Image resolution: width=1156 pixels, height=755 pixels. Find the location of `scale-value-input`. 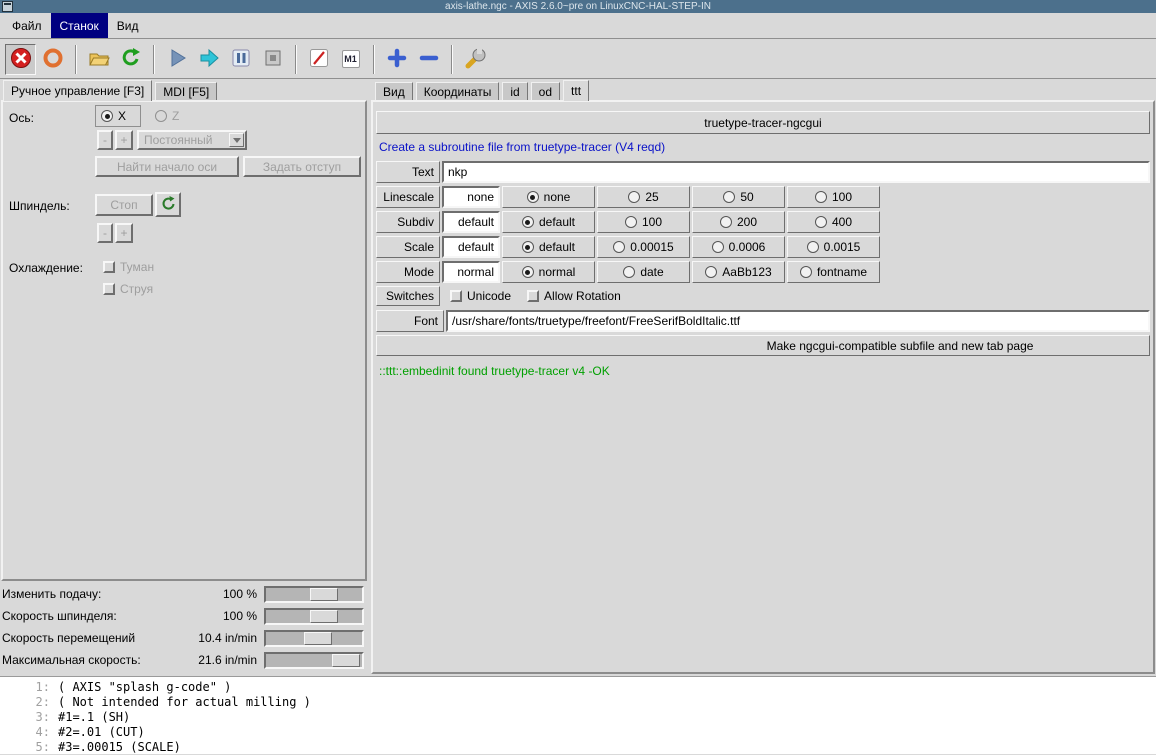

scale-value-input is located at coordinates (471, 247).